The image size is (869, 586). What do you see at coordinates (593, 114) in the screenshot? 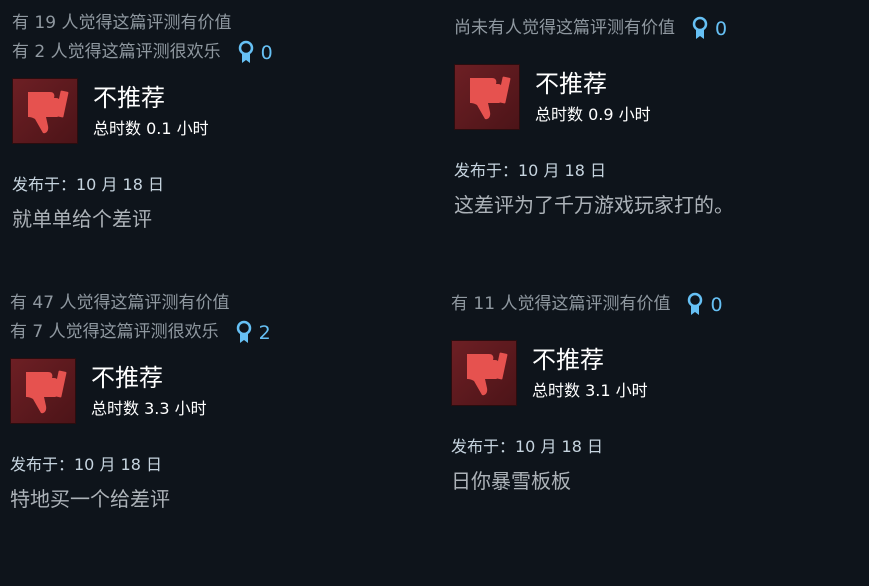
I see `playtime-text: 总时数 0.9 小时` at bounding box center [593, 114].